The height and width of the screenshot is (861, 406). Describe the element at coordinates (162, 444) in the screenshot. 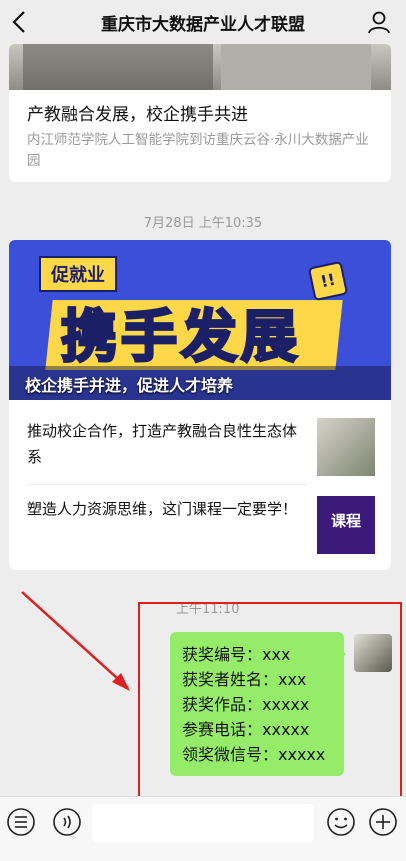

I see `article-item-title: 推动校企合作，打造产教融合良性生态体系` at that location.